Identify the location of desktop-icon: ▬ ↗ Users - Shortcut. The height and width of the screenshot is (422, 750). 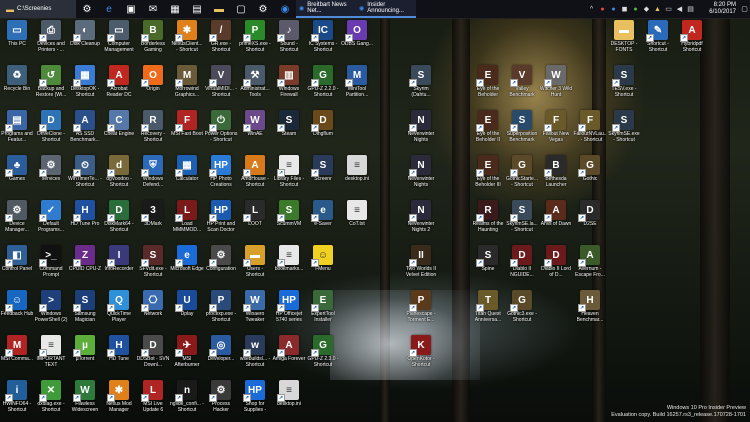
(255, 261).